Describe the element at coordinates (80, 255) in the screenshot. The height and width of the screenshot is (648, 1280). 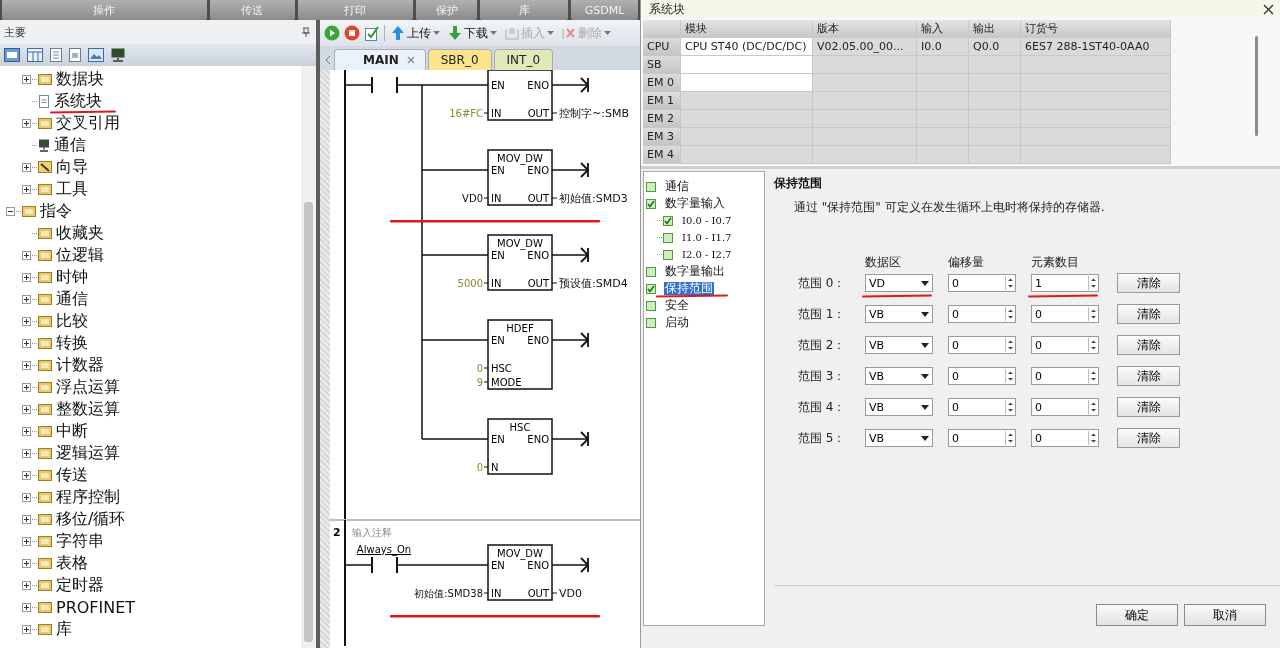
I see `tree-item: 位逻辑` at that location.